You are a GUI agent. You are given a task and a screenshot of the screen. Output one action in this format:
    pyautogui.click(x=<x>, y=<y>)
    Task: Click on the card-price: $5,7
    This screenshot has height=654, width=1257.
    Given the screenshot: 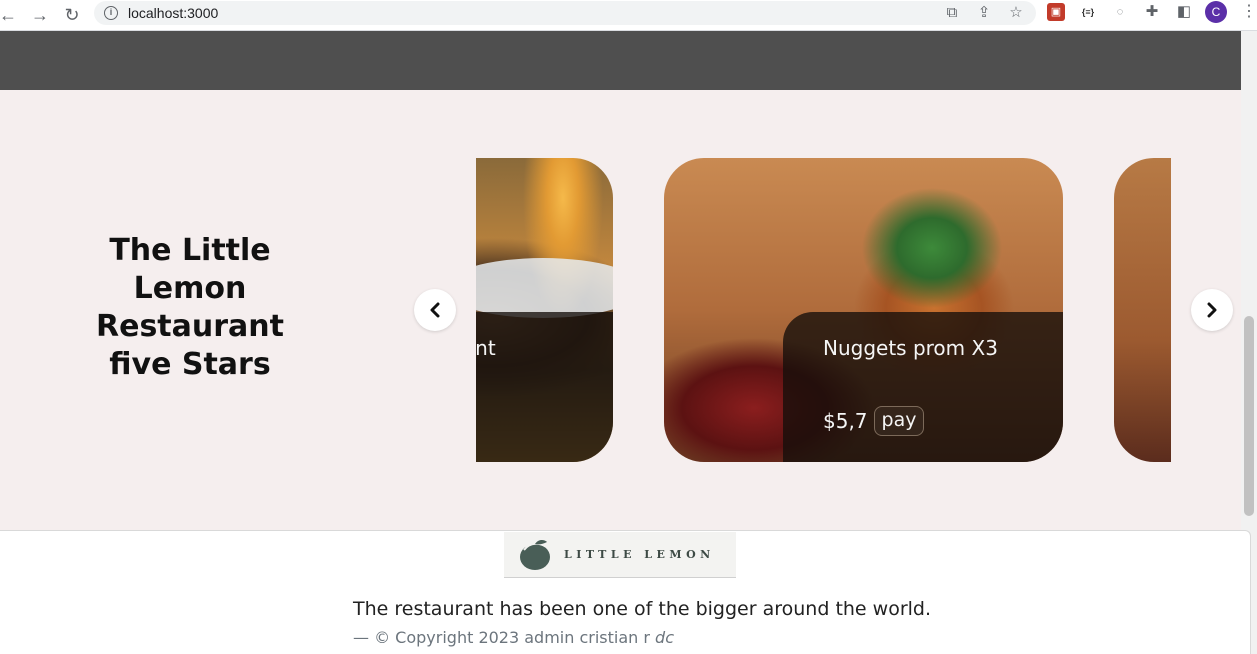 What is the action you would take?
    pyautogui.click(x=845, y=421)
    